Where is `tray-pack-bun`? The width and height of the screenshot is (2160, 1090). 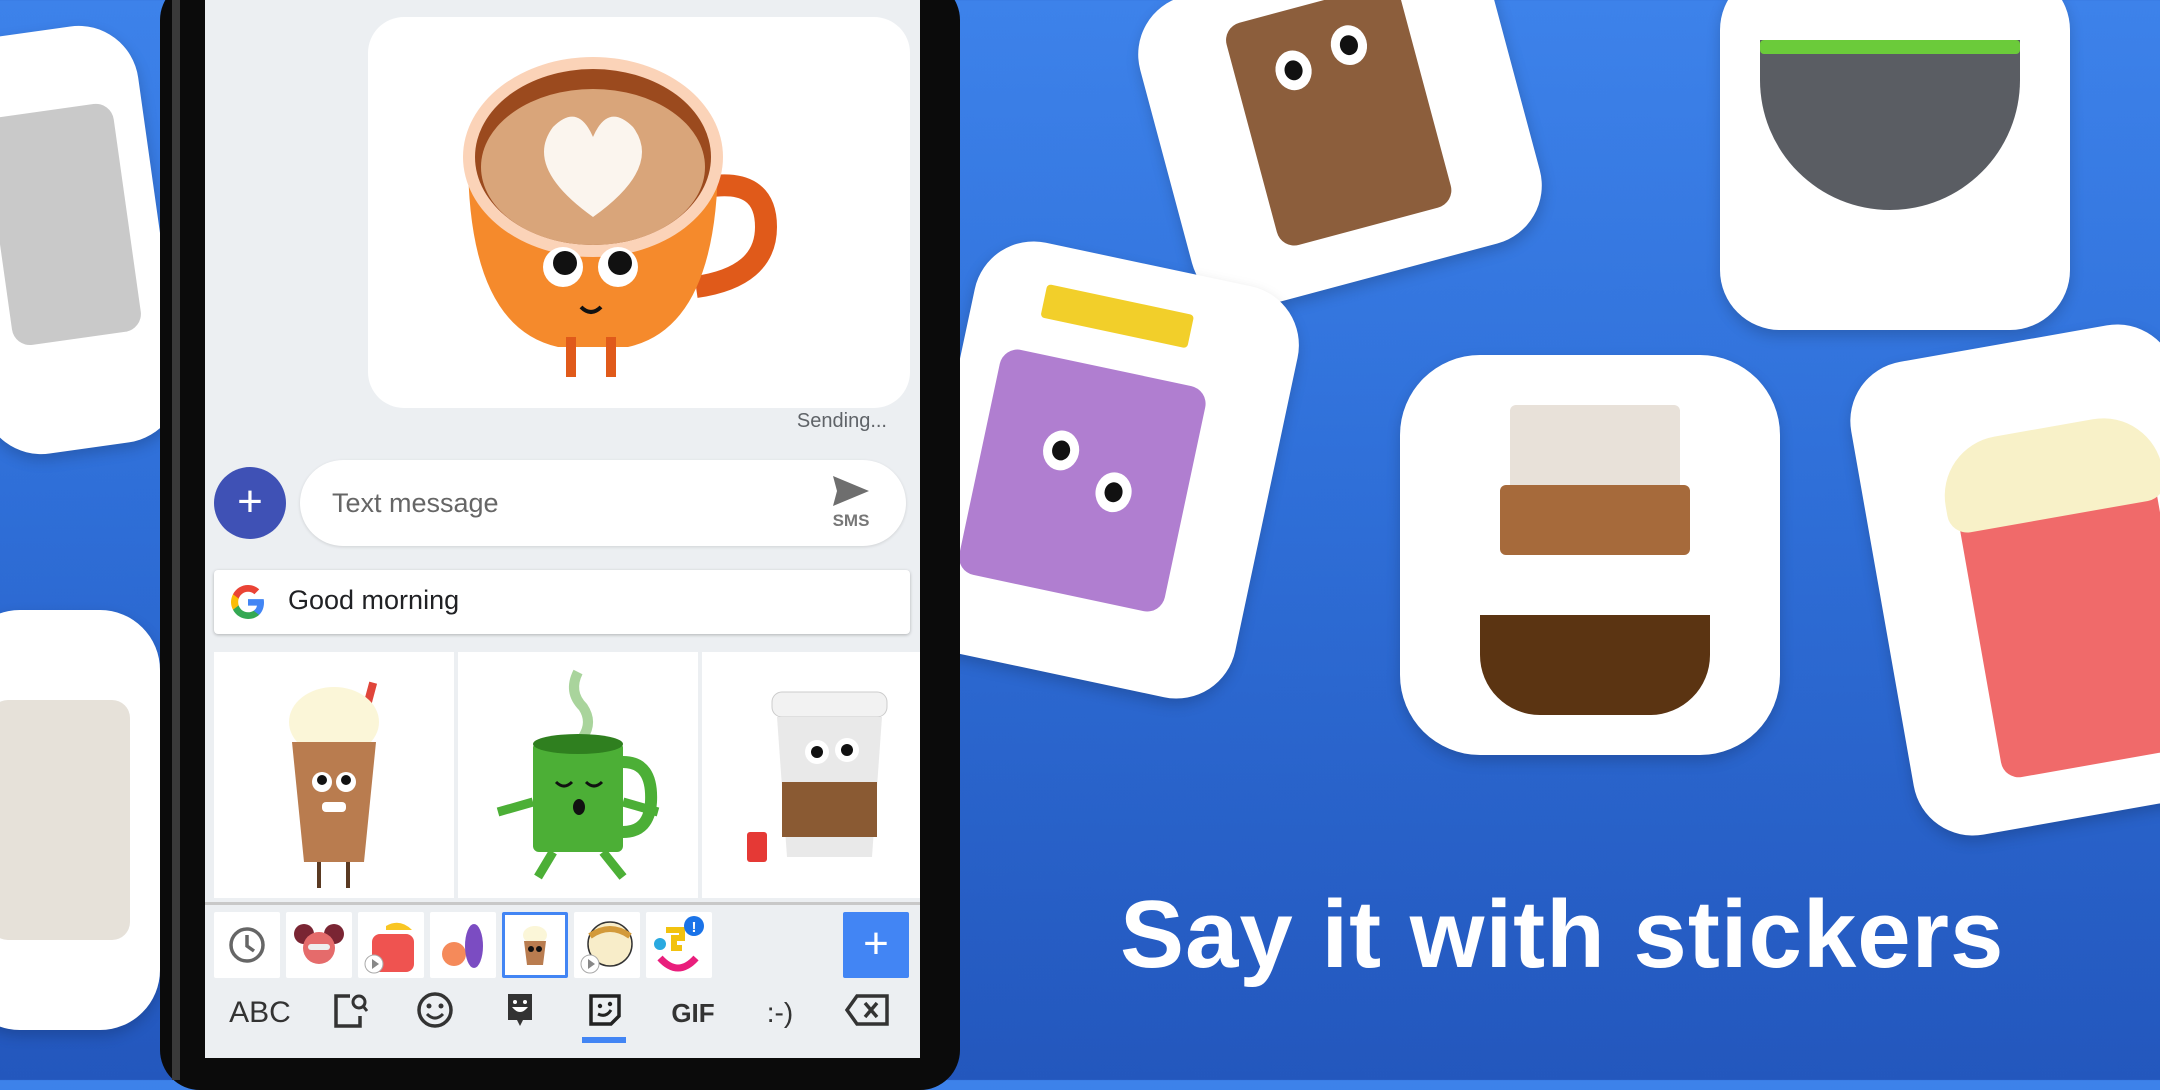
tray-pack-bun is located at coordinates (607, 945).